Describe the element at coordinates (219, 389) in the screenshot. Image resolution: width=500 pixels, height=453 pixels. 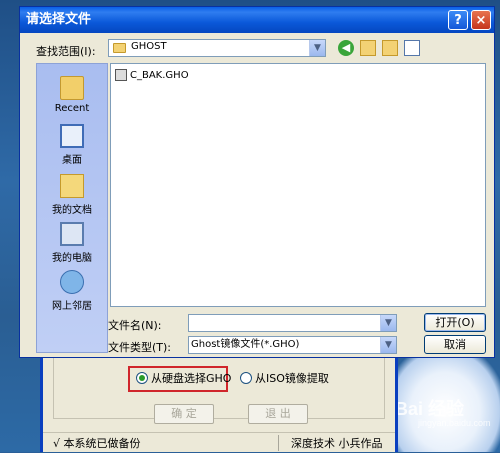
I see `options-group: 从硬盘选择GHO 从ISO镜像提取 确 定 退 出` at that location.